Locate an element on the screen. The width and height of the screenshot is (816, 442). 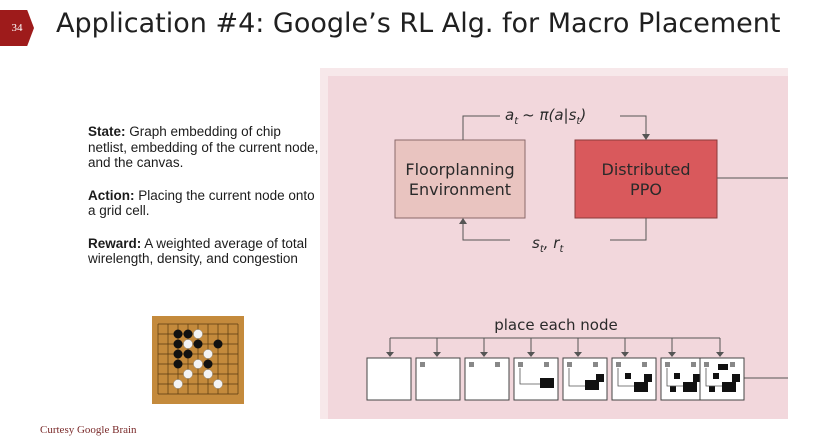
ppo-label-line1: Distributed is located at coordinates (646, 169).